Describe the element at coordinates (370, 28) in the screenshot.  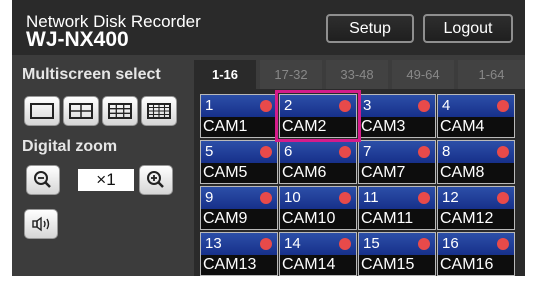
I see `setup-button: Setup` at that location.